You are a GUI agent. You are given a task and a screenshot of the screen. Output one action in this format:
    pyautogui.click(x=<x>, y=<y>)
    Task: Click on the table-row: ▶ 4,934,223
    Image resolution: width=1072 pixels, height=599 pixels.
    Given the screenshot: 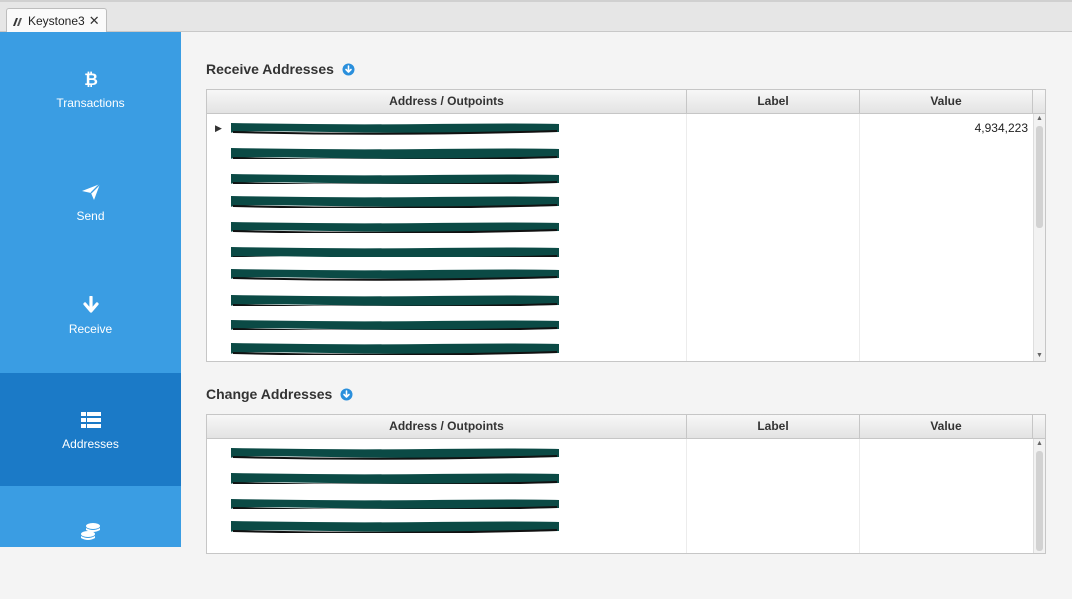 What is the action you would take?
    pyautogui.click(x=620, y=129)
    